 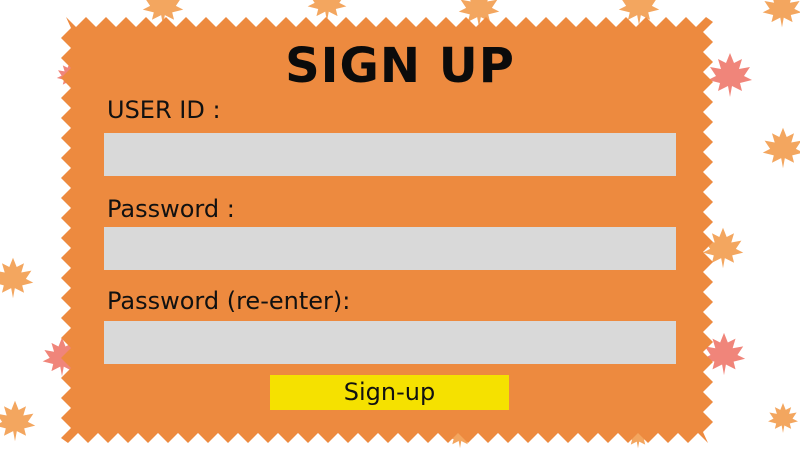 I want to click on password-reenter-input, so click(x=390, y=342).